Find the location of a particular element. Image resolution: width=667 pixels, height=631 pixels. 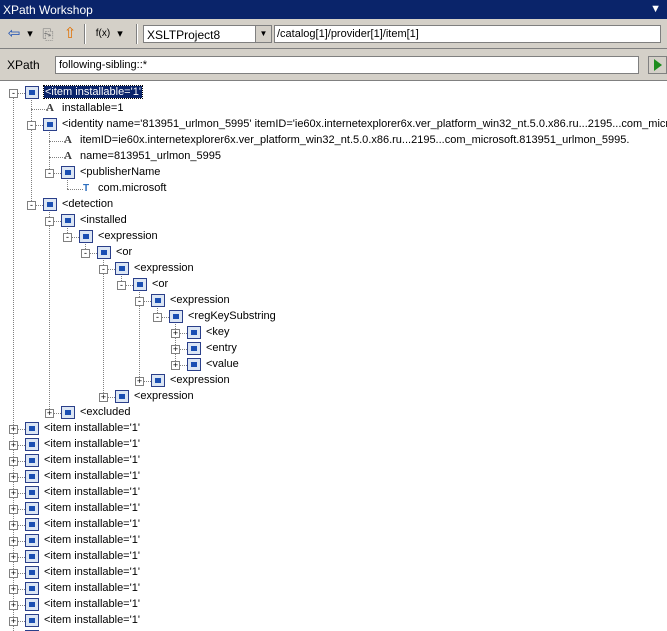

xpath-input is located at coordinates (347, 65).